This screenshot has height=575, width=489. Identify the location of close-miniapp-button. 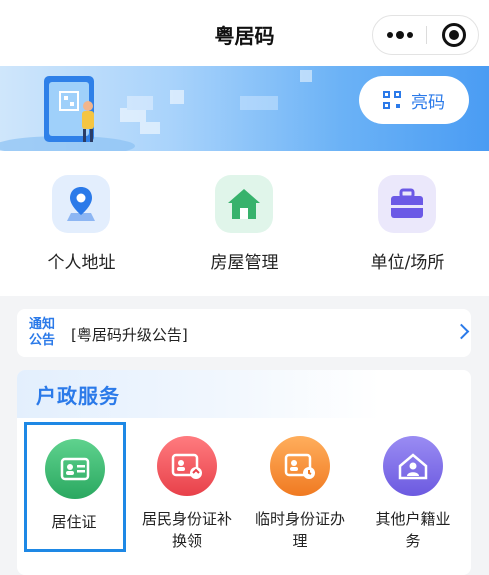
(454, 35).